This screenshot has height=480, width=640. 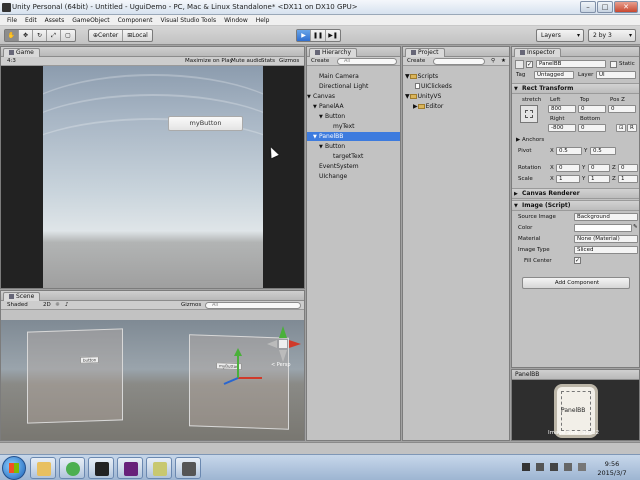 I want to click on object-name-field: PanelBB, so click(x=571, y=64).